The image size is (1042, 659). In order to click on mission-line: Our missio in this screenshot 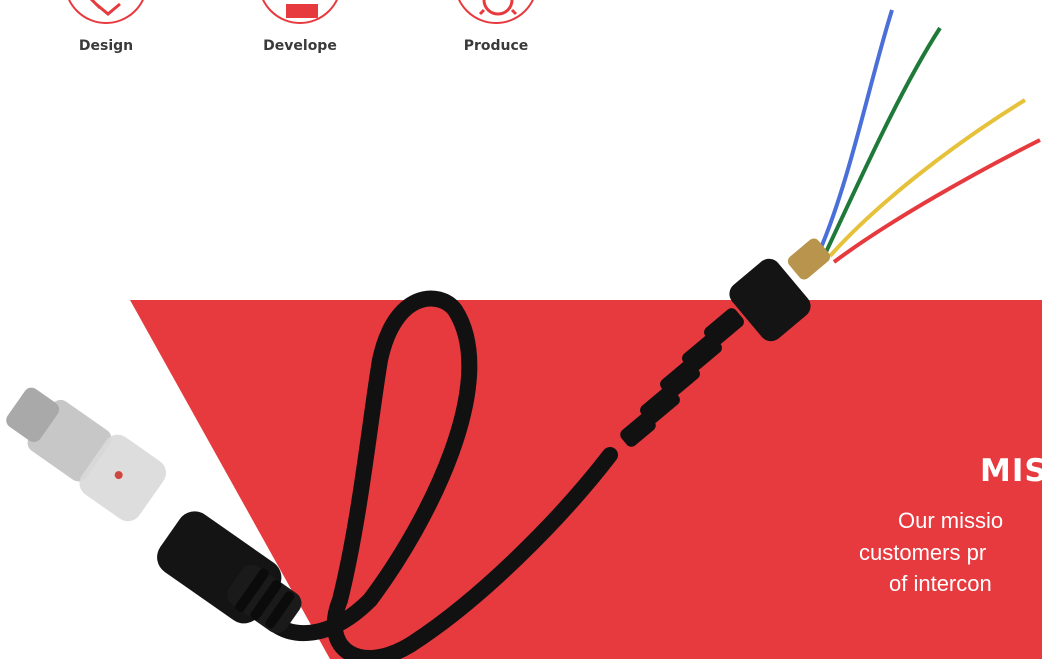, I will do `click(951, 520)`.